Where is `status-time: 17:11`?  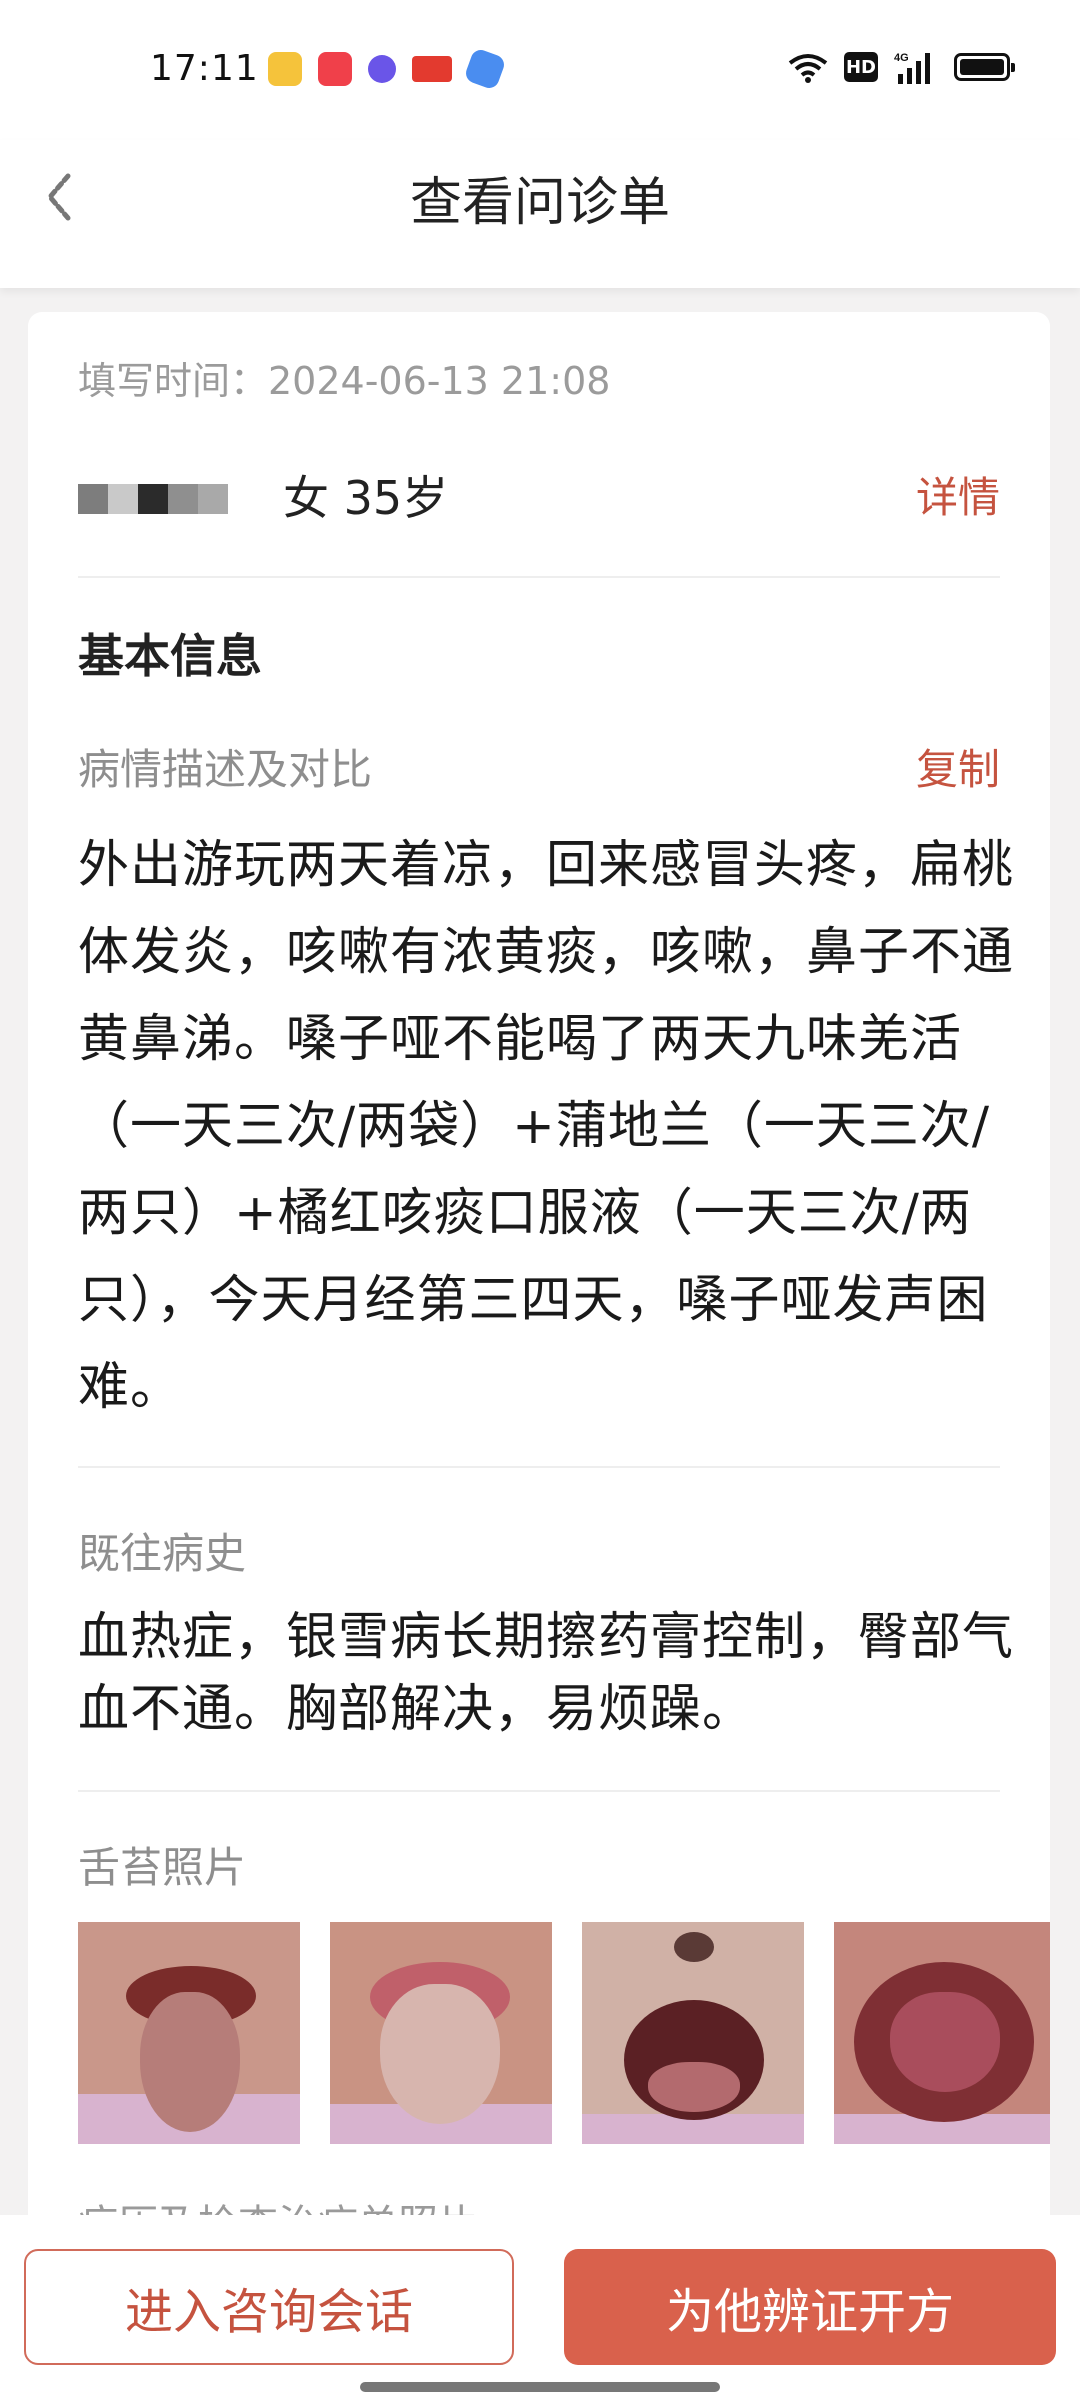
status-time: 17:11 is located at coordinates (204, 68).